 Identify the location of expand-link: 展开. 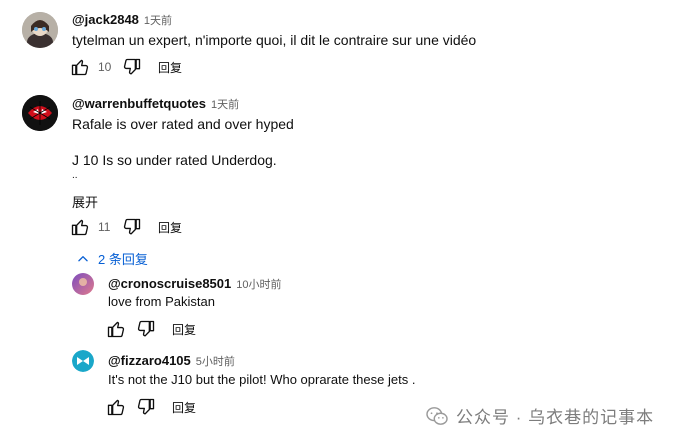
(85, 201).